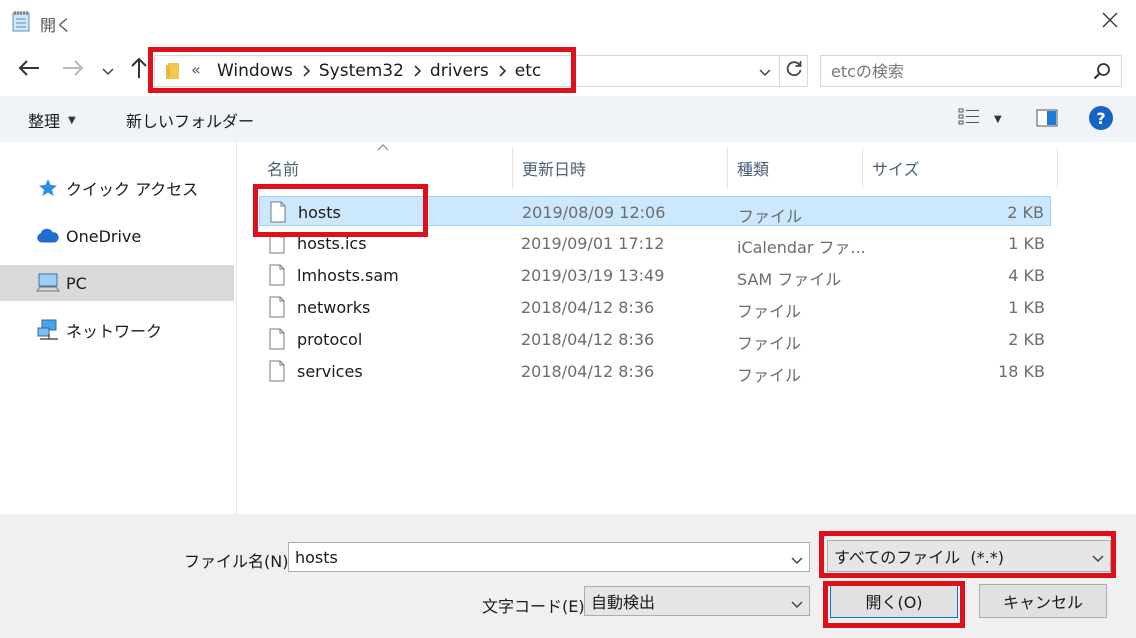  Describe the element at coordinates (117, 283) in the screenshot. I see `nav-item-pc: PC` at that location.